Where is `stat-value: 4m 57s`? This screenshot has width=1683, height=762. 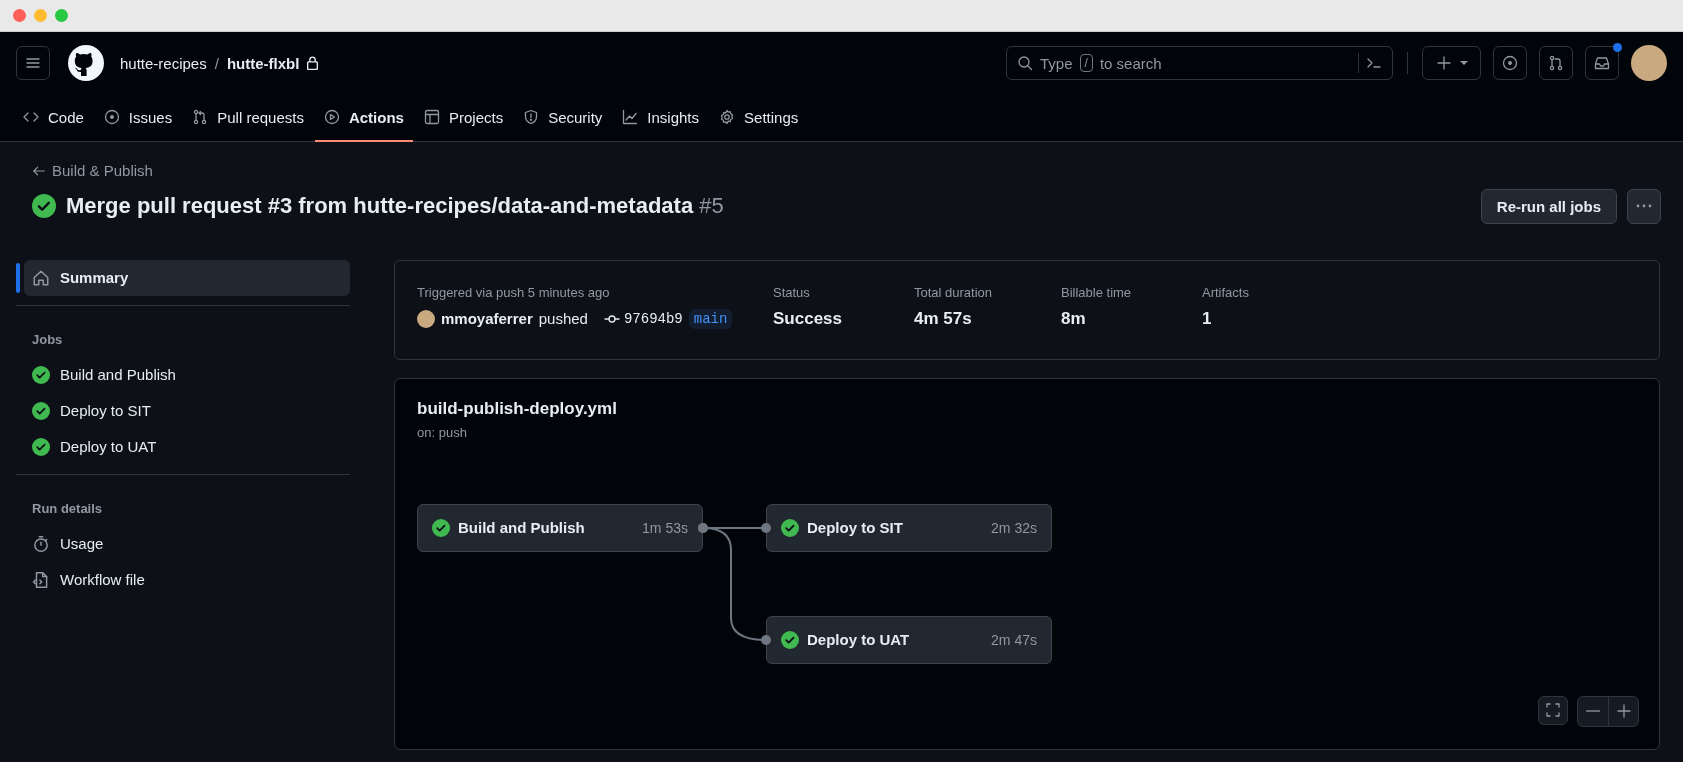 stat-value: 4m 57s is located at coordinates (943, 318).